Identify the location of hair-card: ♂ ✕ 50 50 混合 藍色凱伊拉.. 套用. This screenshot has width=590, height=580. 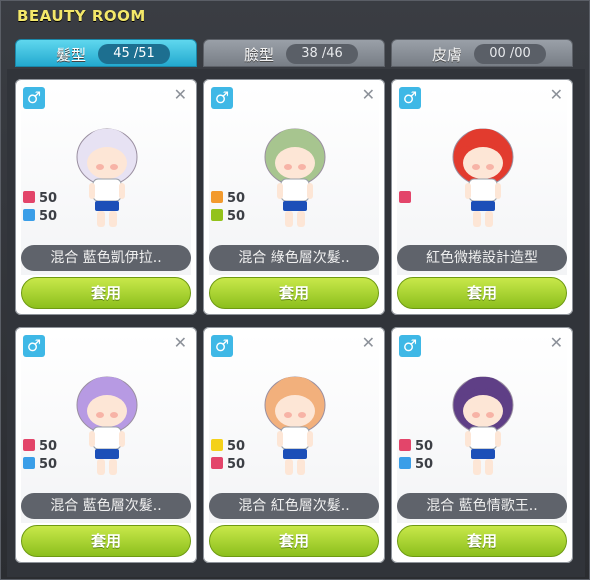
(106, 197).